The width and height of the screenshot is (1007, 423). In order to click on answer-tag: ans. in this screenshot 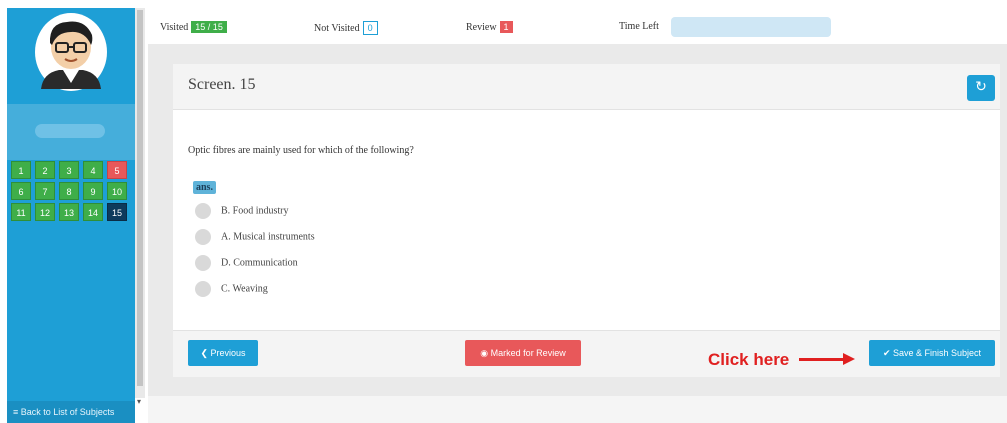, I will do `click(204, 187)`.